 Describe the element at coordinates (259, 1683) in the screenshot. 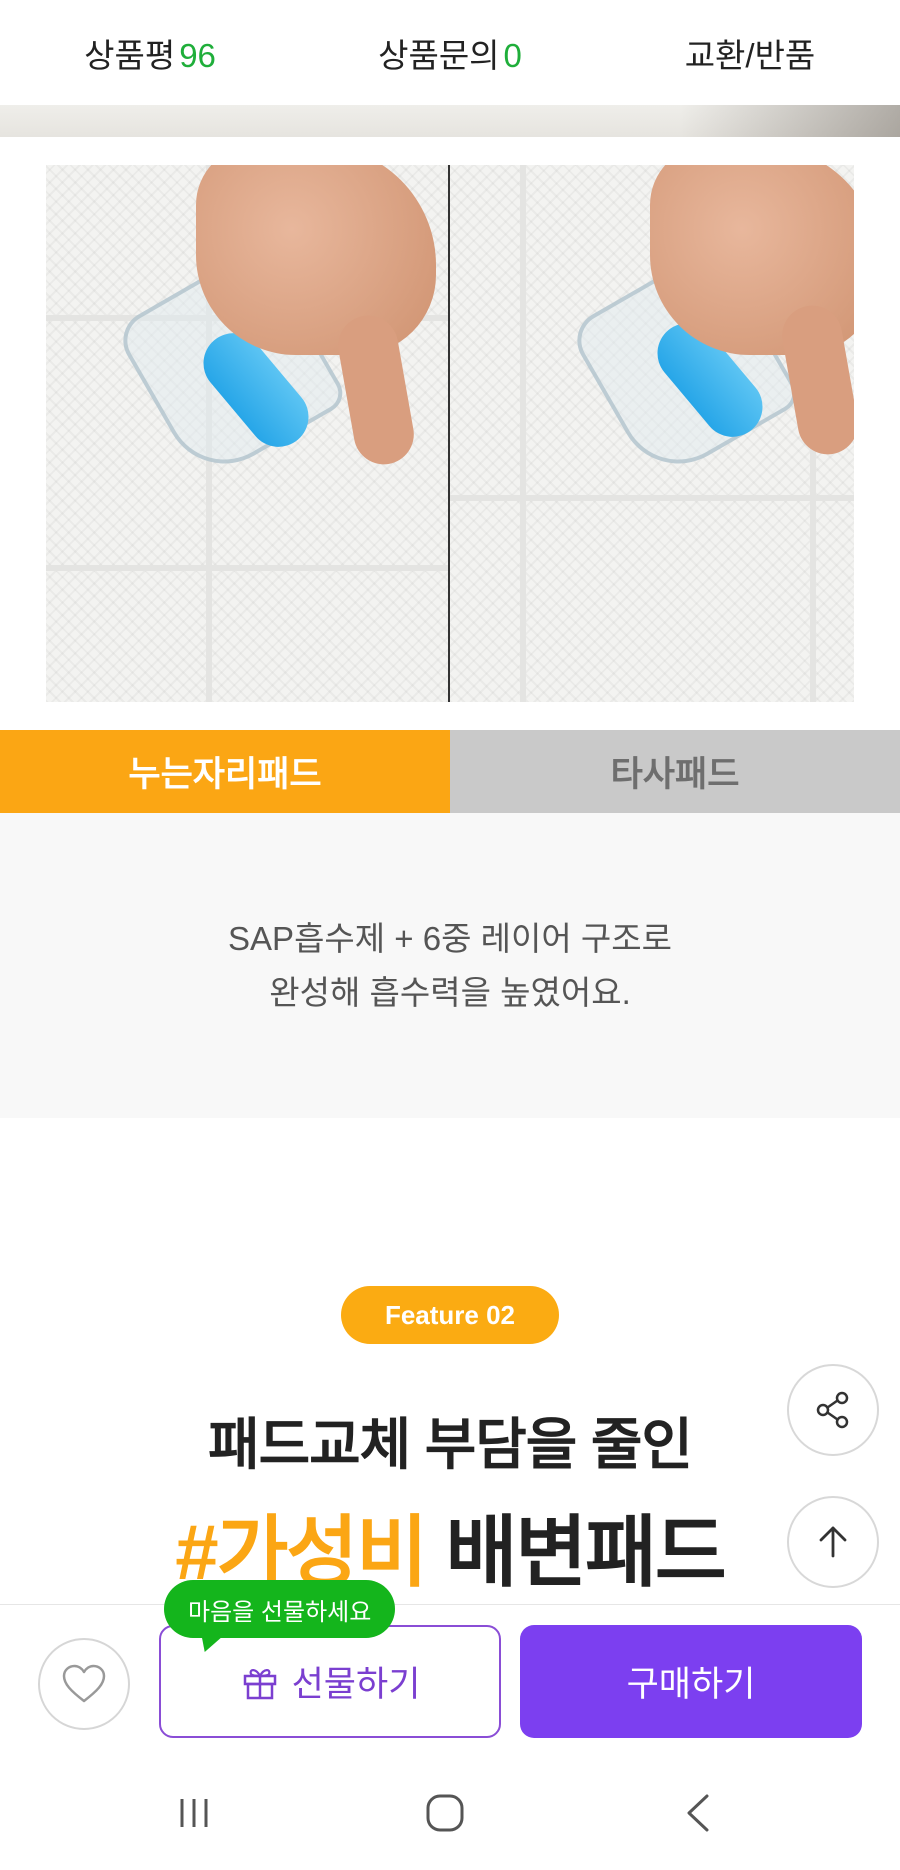

I see `gift-icon` at that location.